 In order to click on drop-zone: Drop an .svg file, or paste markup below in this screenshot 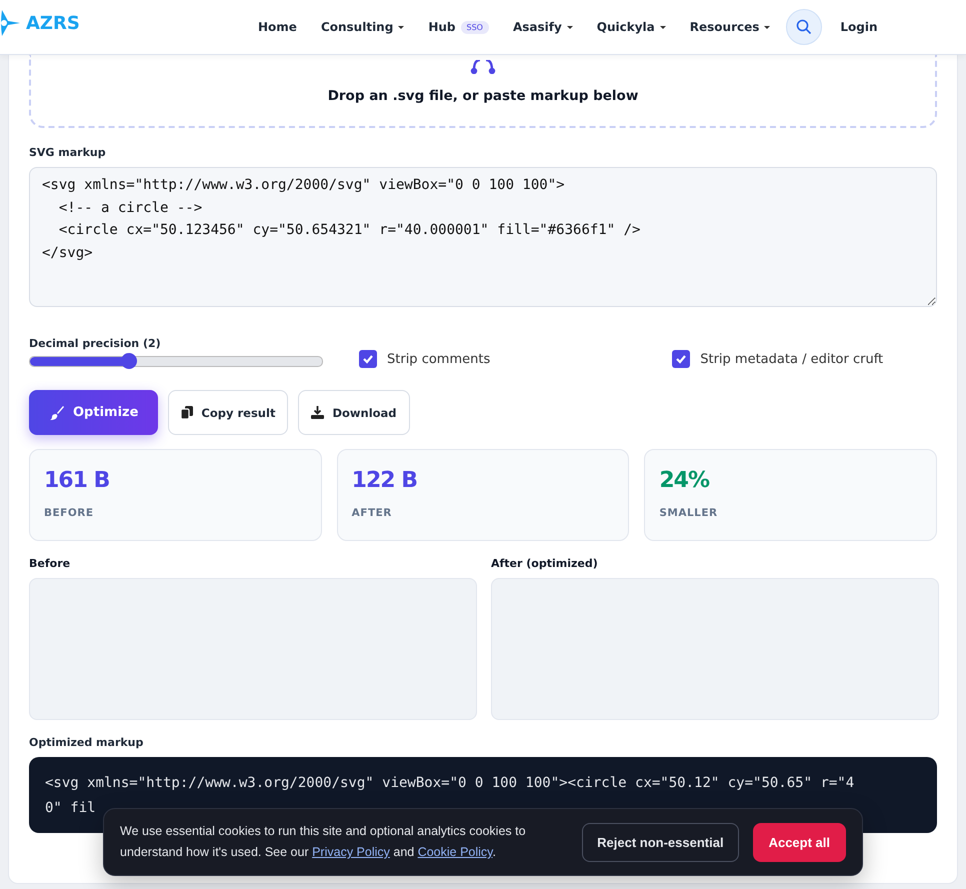, I will do `click(483, 91)`.